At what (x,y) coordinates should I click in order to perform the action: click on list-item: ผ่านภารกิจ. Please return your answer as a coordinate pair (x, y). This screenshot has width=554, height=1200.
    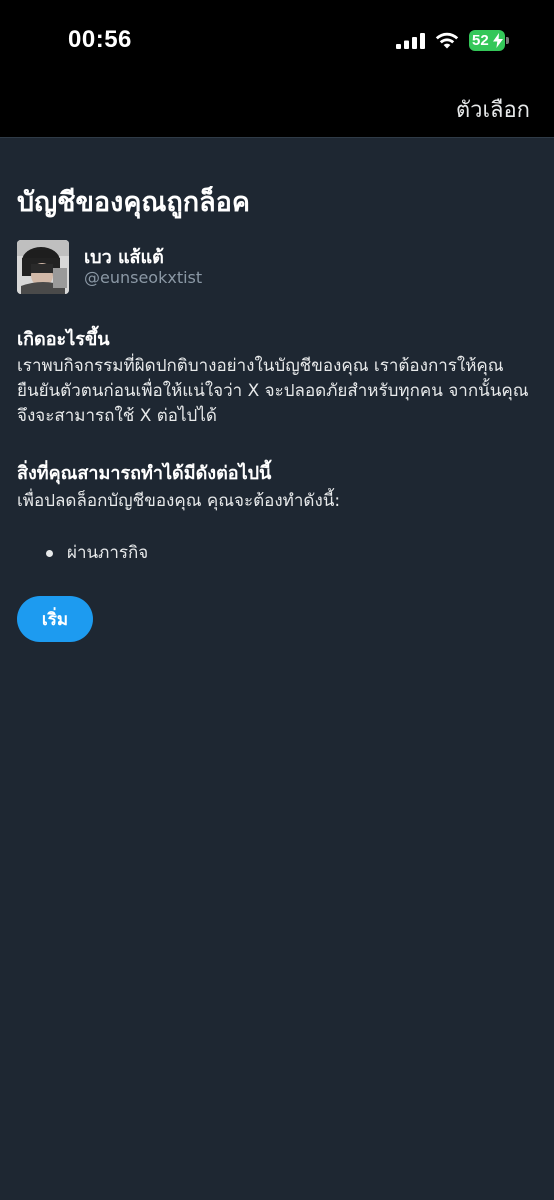
    Looking at the image, I should click on (277, 553).